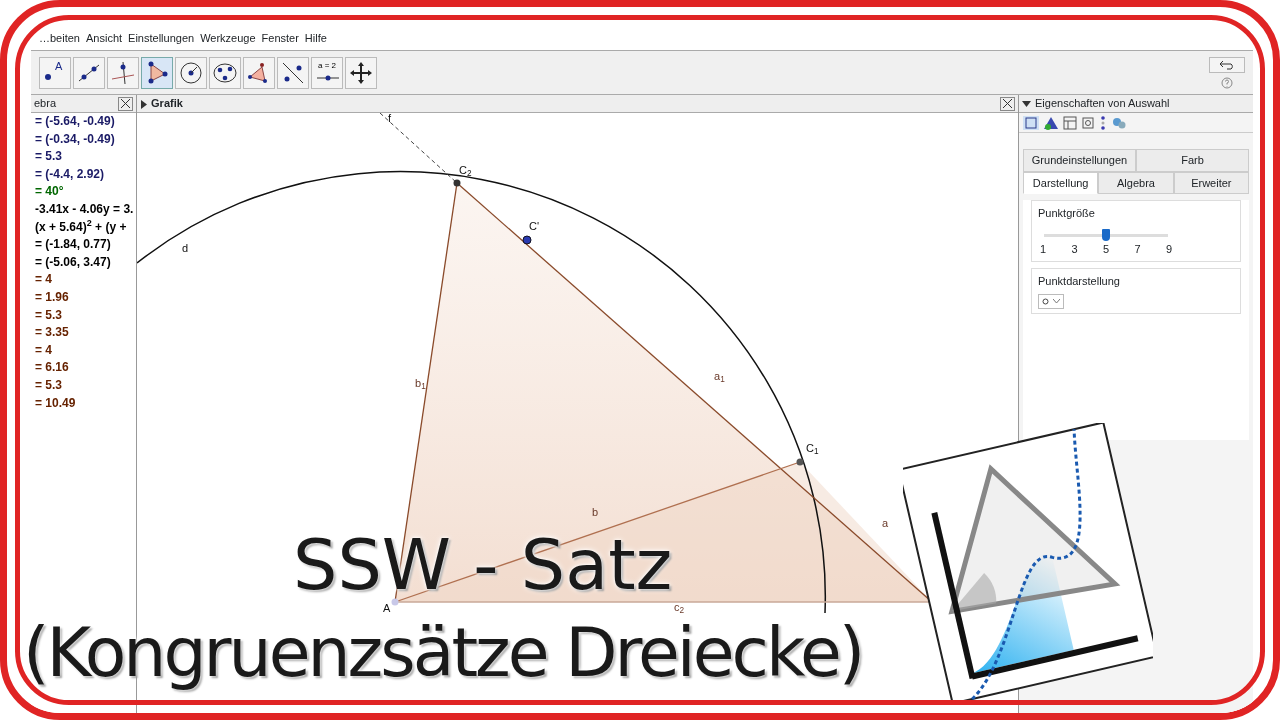 The height and width of the screenshot is (720, 1280). I want to click on undo-icon, so click(1227, 64).